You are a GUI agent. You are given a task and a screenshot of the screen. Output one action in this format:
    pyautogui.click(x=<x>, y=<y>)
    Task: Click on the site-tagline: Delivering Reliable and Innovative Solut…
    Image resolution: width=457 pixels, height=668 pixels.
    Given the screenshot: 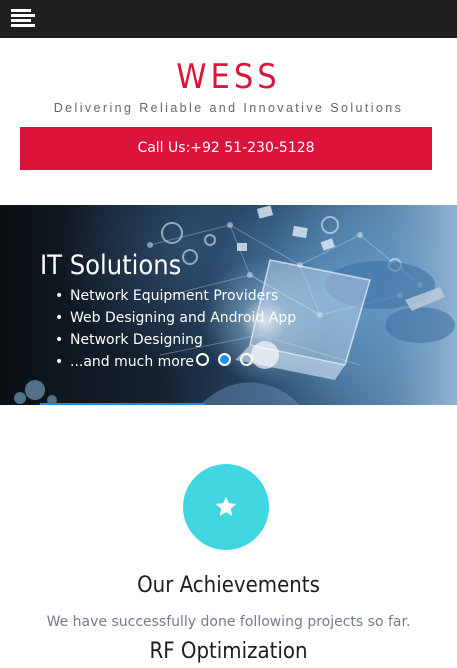 What is the action you would take?
    pyautogui.click(x=228, y=108)
    